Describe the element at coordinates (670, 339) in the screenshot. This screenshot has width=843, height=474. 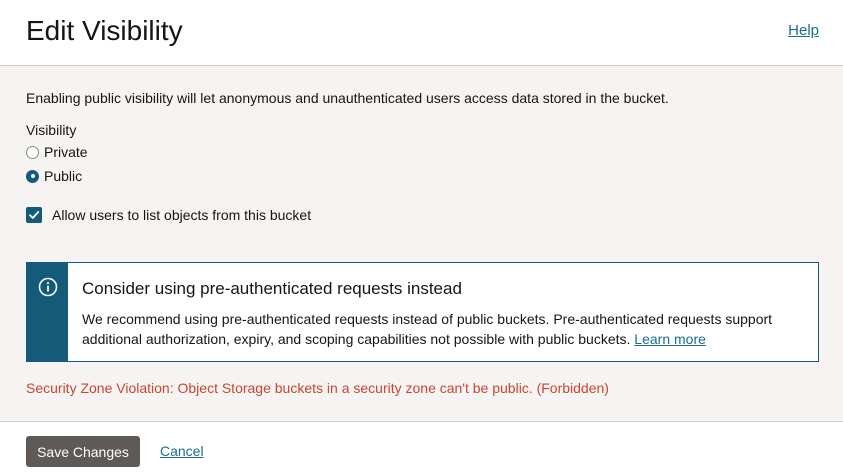
I see `learn-more-link: Learn more` at that location.